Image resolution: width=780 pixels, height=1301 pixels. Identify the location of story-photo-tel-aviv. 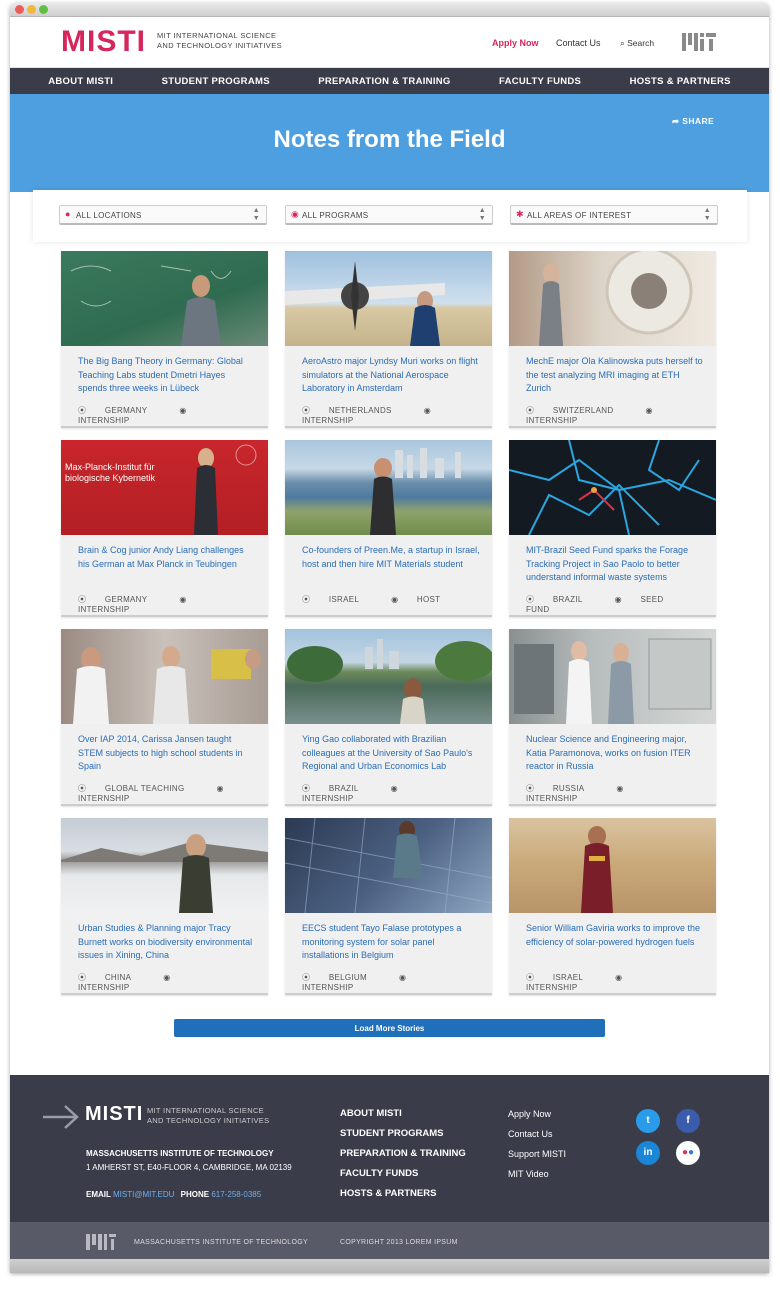
(388, 487).